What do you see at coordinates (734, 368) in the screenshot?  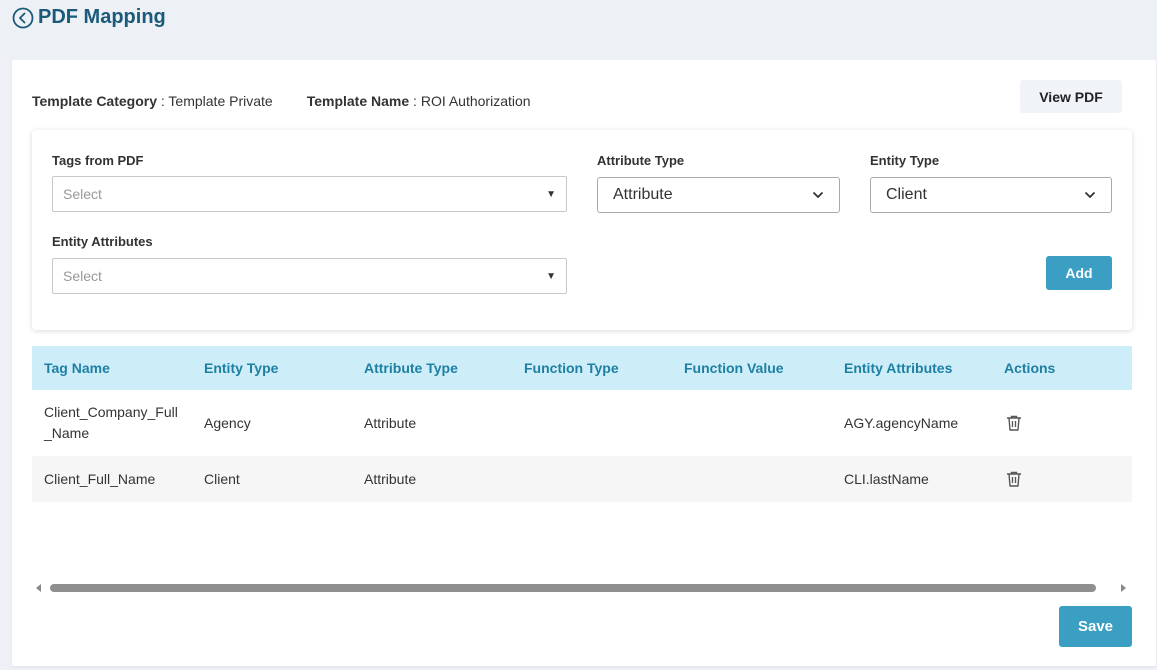 I see `column-header: Function Value` at bounding box center [734, 368].